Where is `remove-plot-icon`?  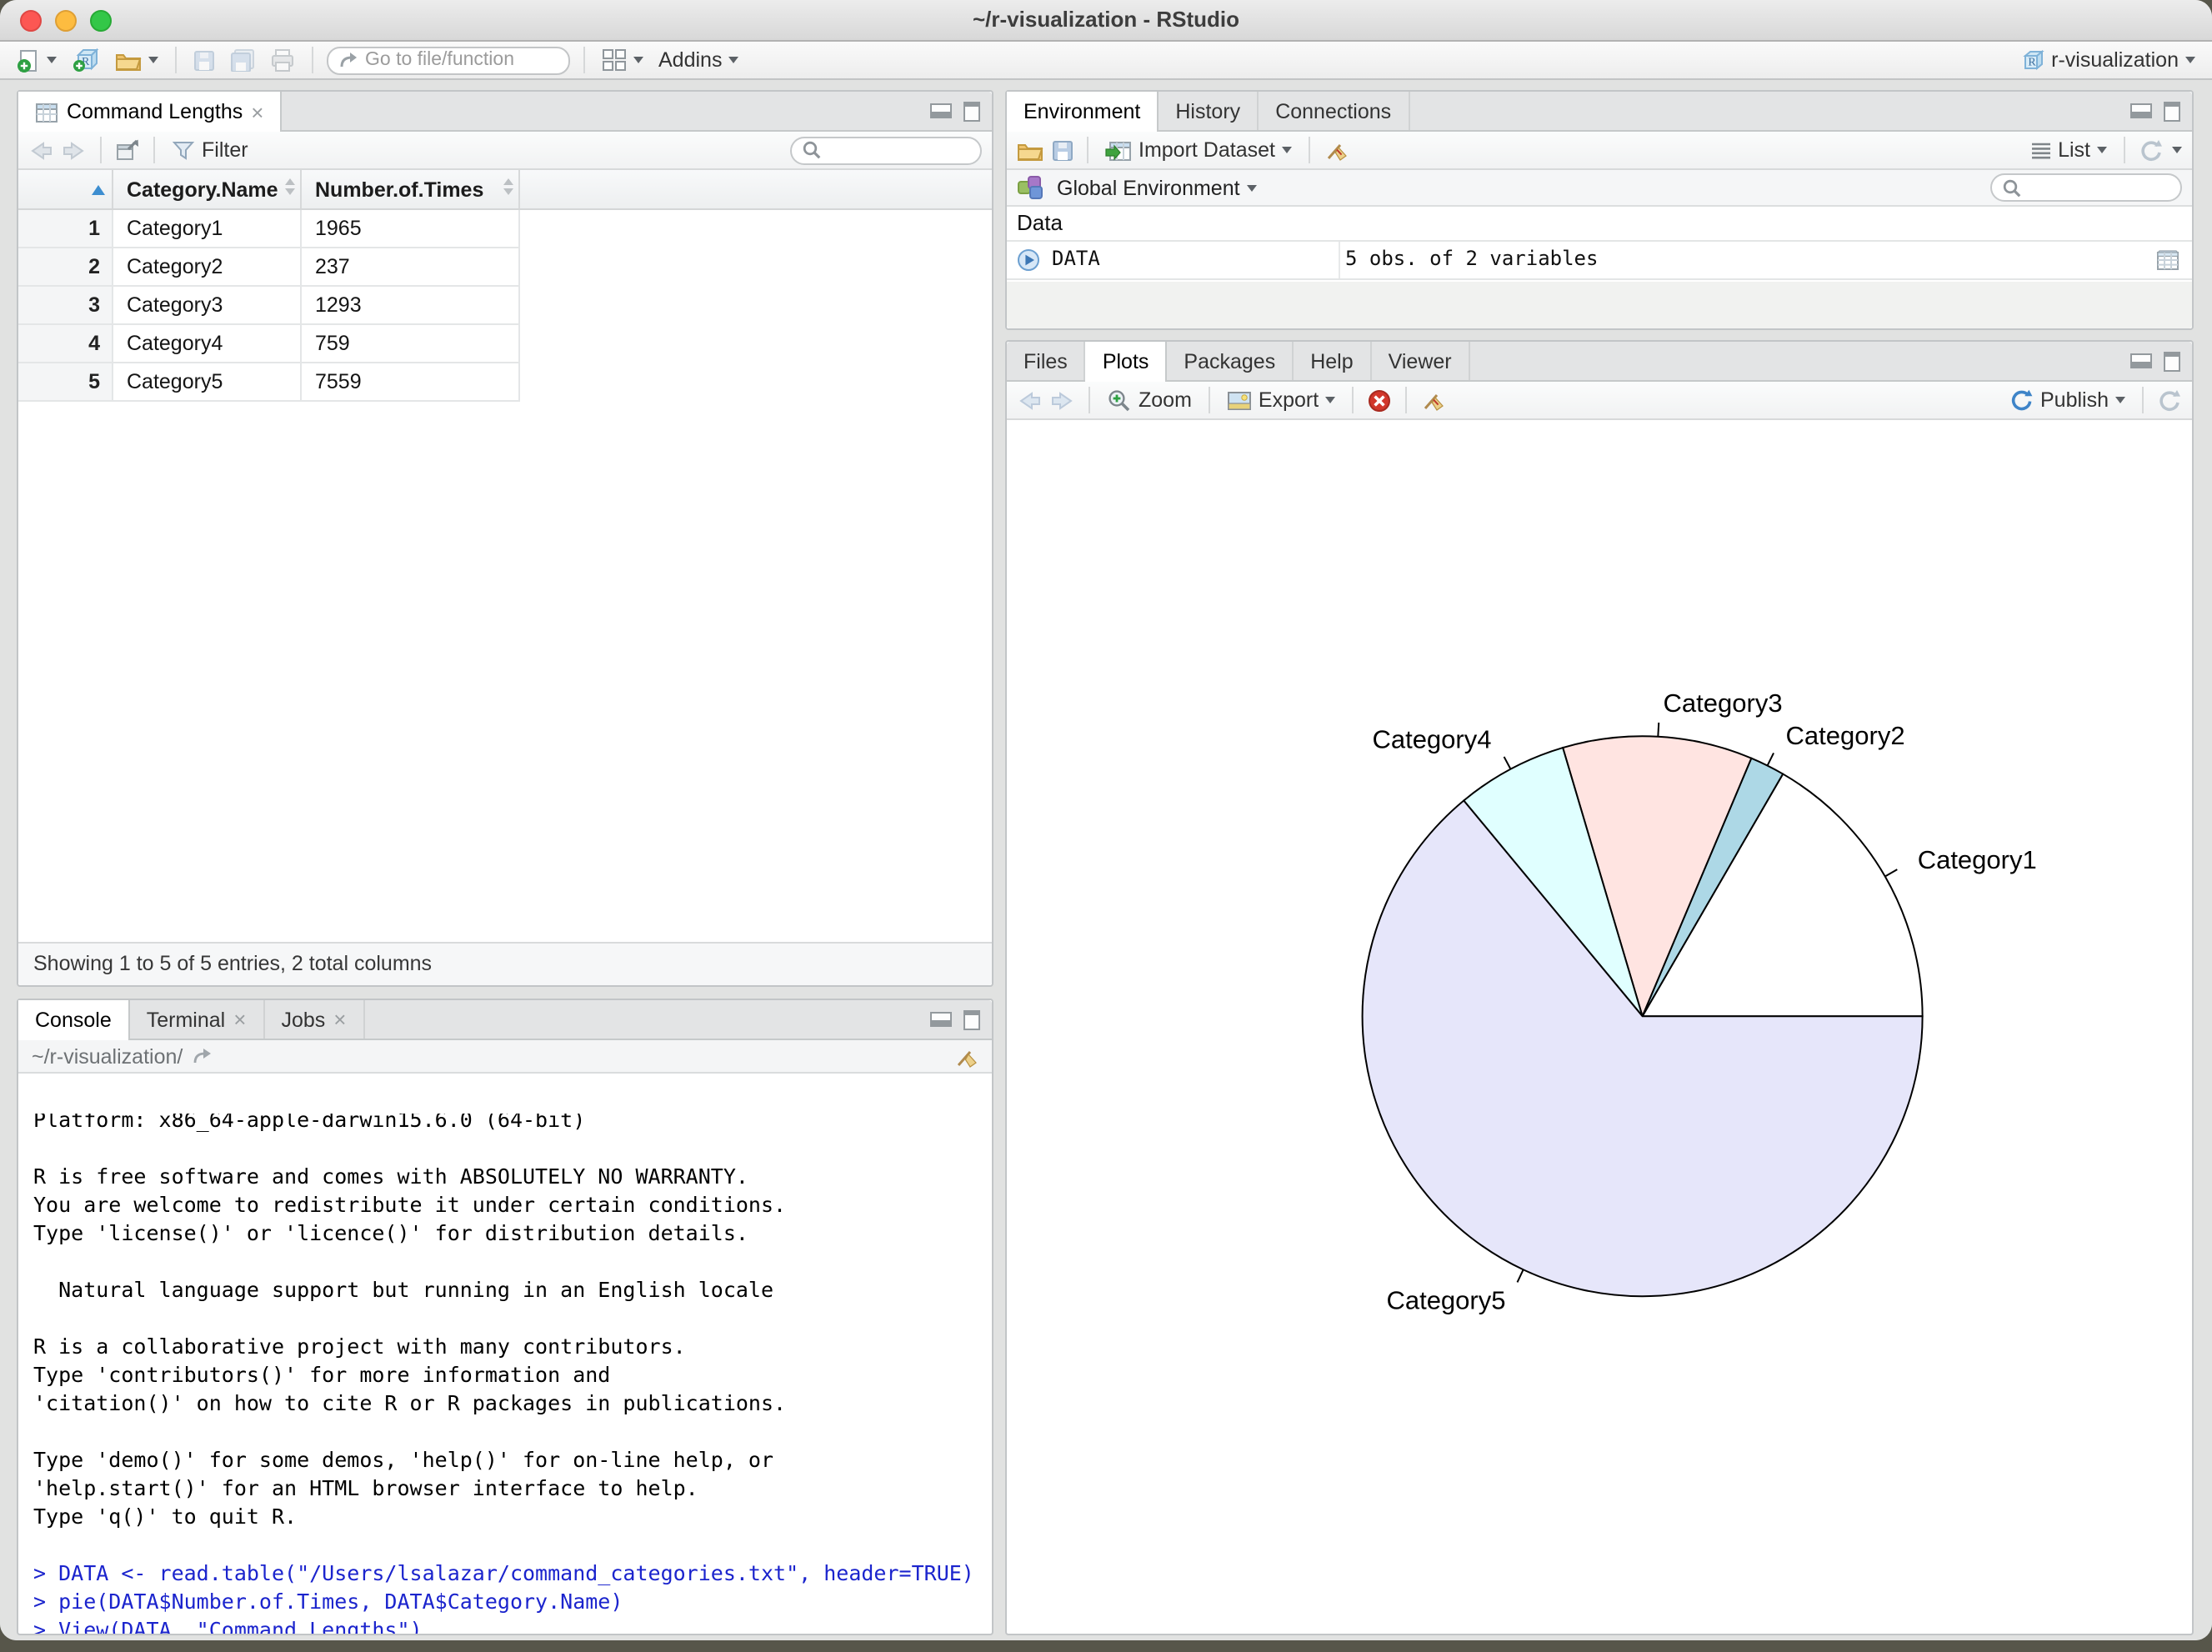
remove-plot-icon is located at coordinates (1379, 400).